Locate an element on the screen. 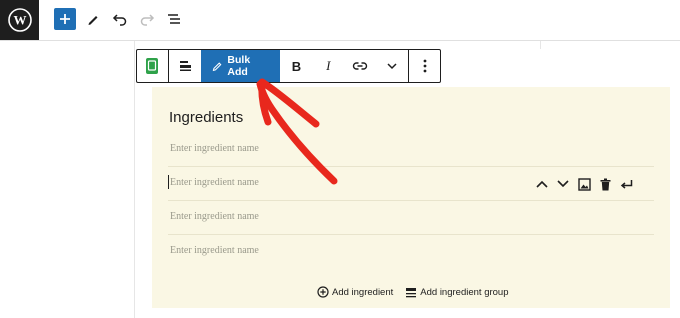 The image size is (680, 318). link-icon is located at coordinates (360, 66).